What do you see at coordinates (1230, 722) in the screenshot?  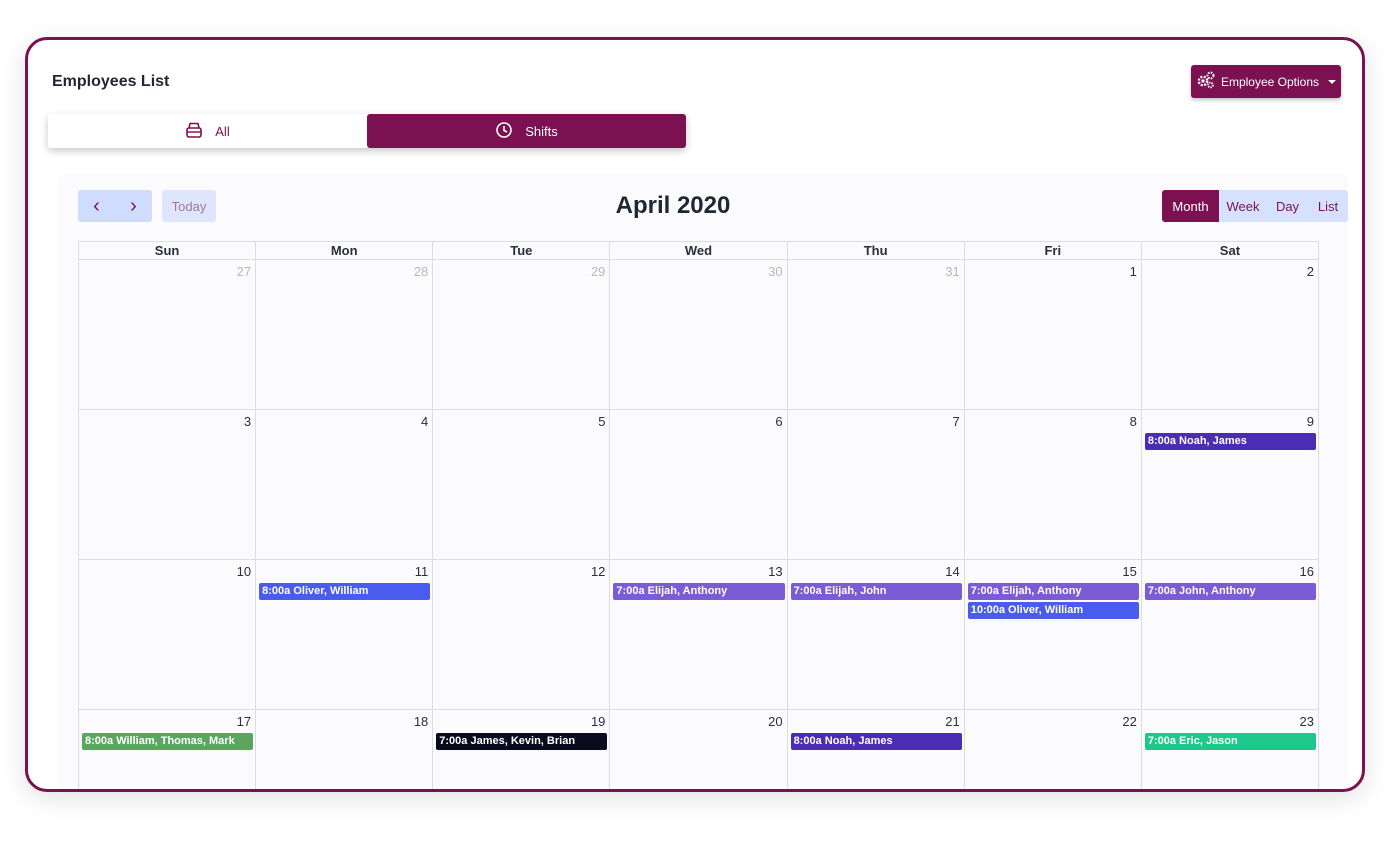 I see `day-number: 23` at bounding box center [1230, 722].